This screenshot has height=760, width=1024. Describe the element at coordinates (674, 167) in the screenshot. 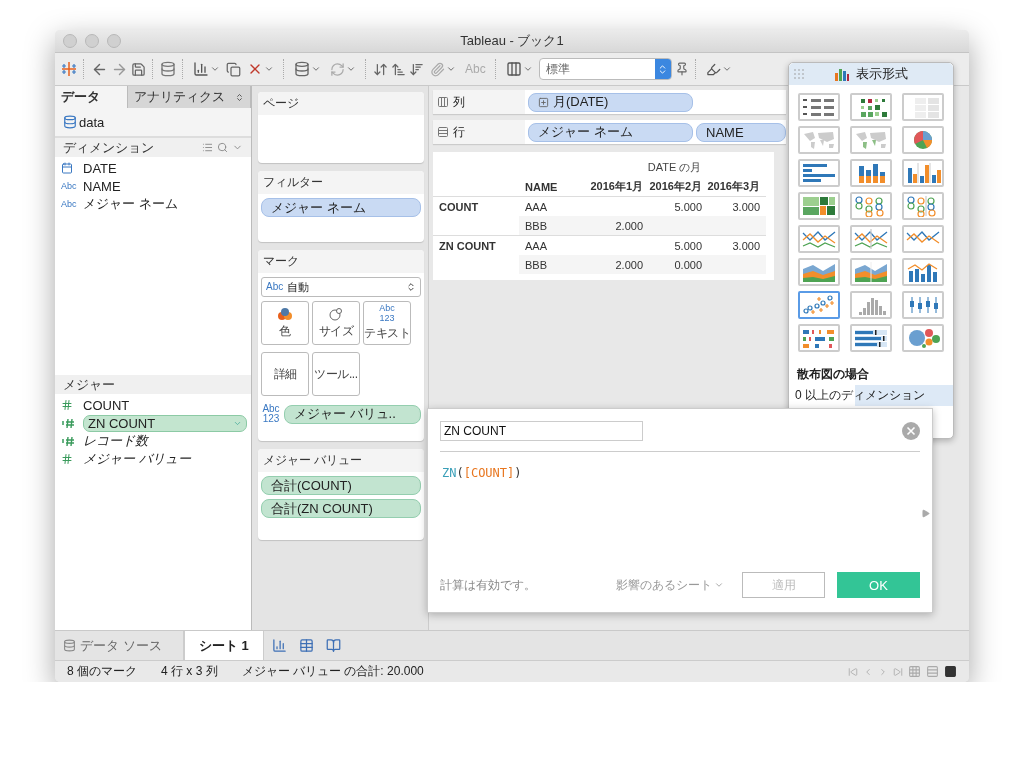

I see `column-group-header: DATE の月` at that location.